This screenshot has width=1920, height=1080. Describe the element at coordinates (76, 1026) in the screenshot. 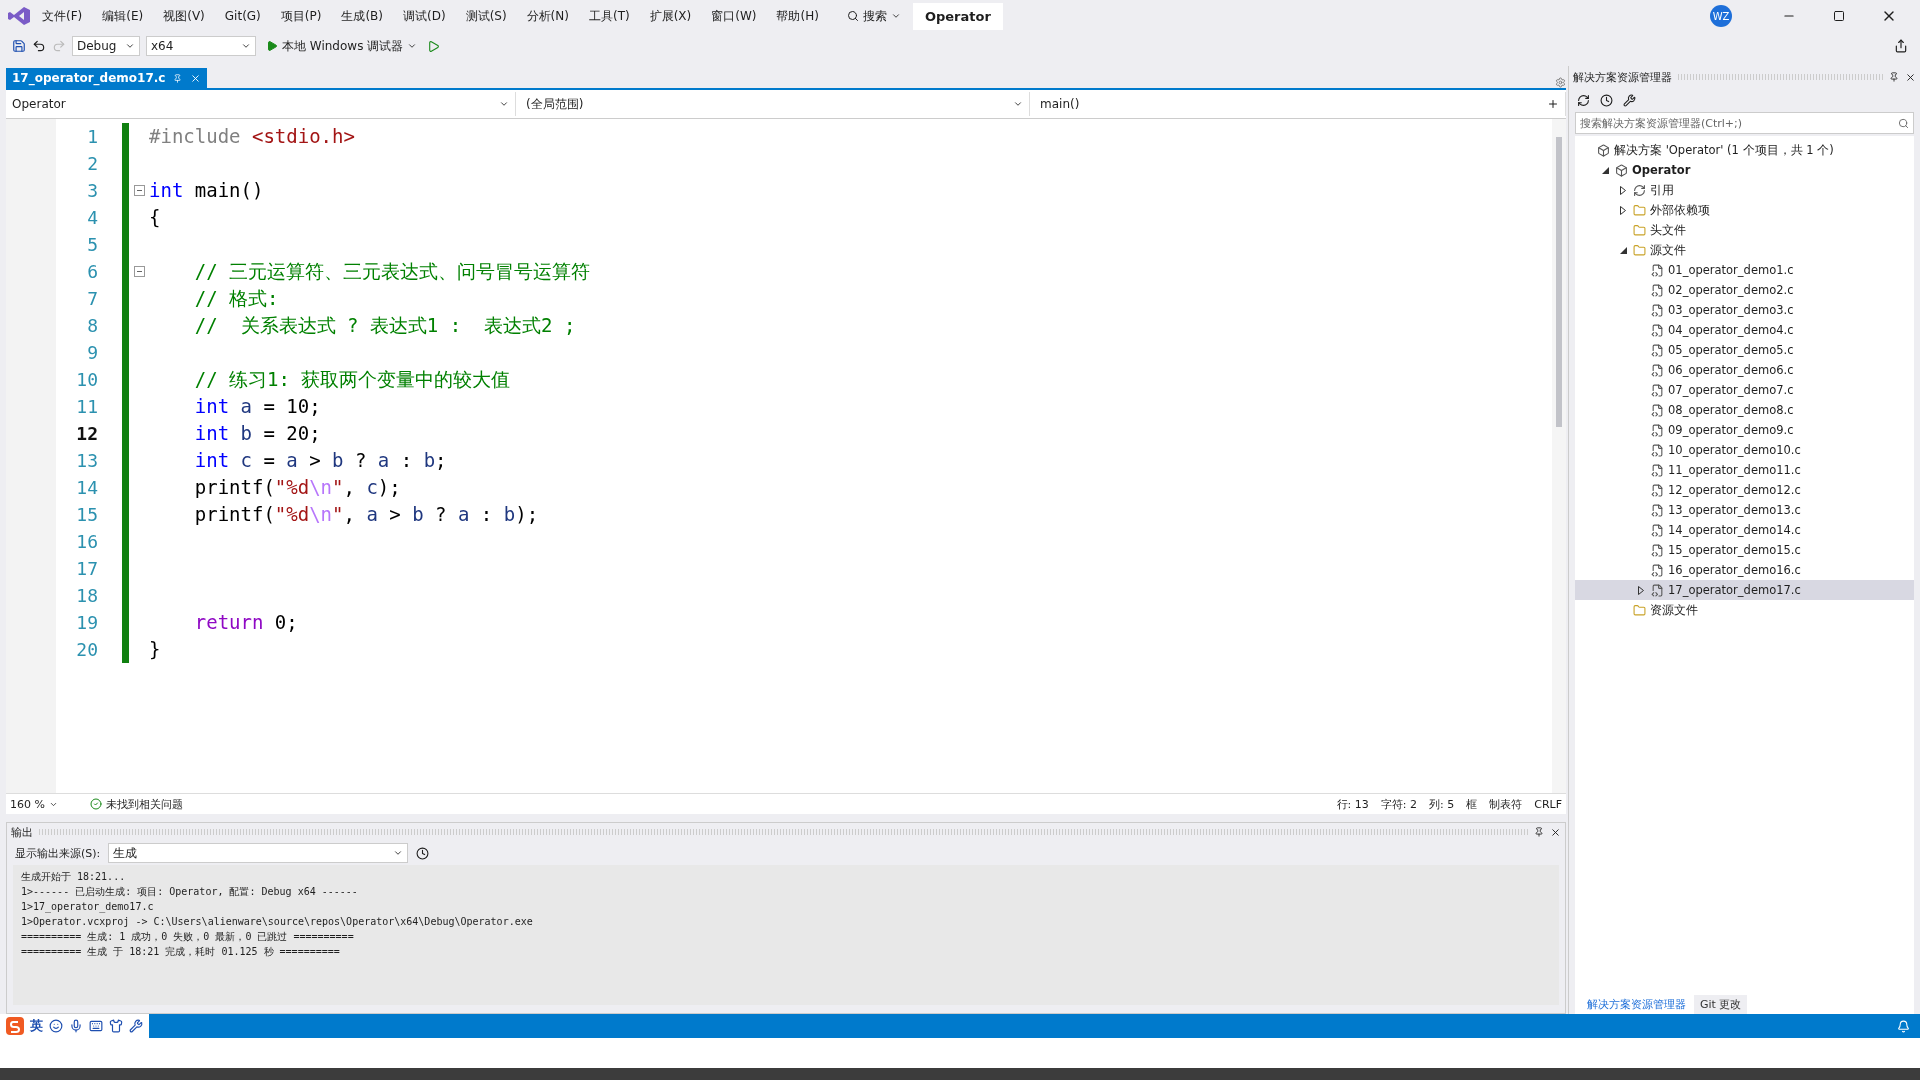

I see `microphone-icon` at that location.